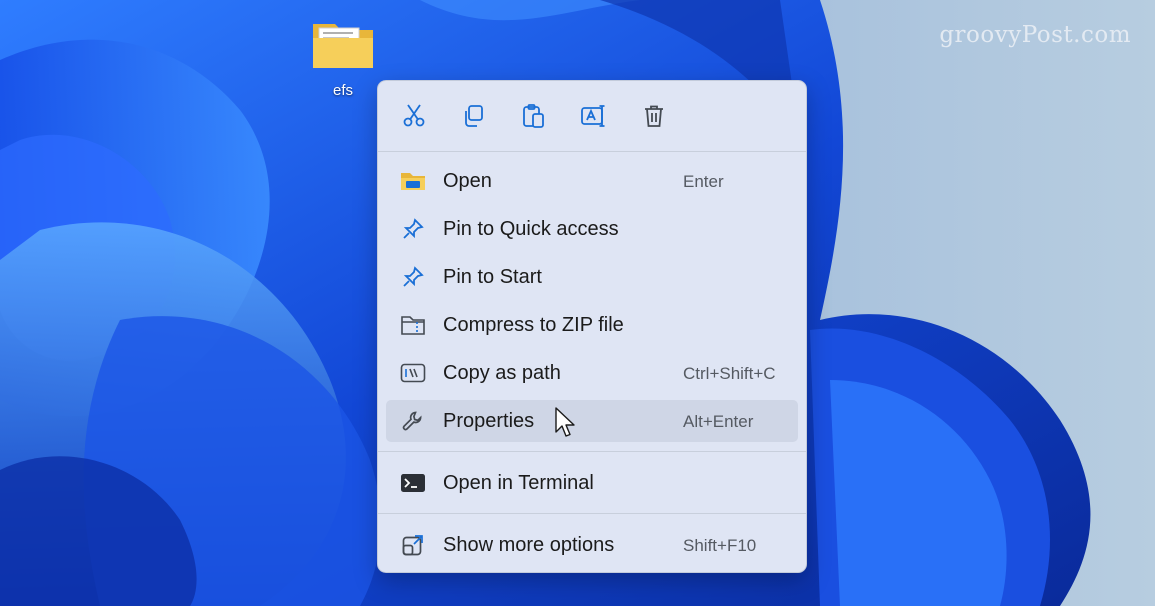 This screenshot has width=1155, height=606. I want to click on desktop-folder-efs: efs, so click(343, 58).